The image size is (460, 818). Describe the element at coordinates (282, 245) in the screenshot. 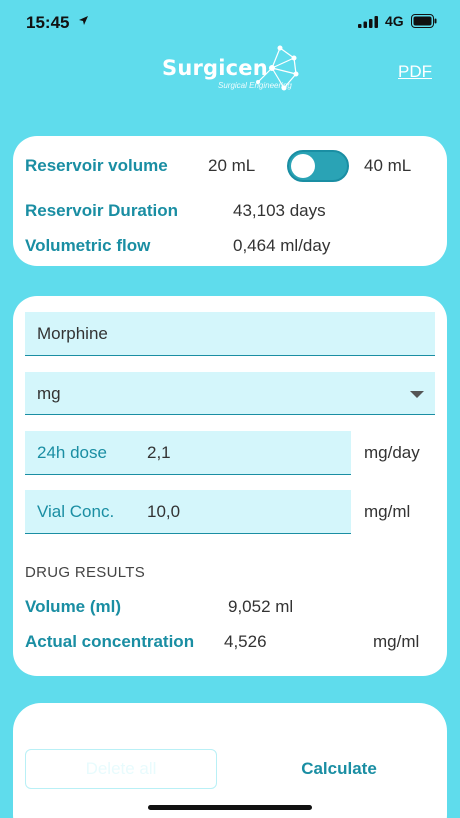

I see `volumetric-flow-value: 0,464 ml/day` at that location.